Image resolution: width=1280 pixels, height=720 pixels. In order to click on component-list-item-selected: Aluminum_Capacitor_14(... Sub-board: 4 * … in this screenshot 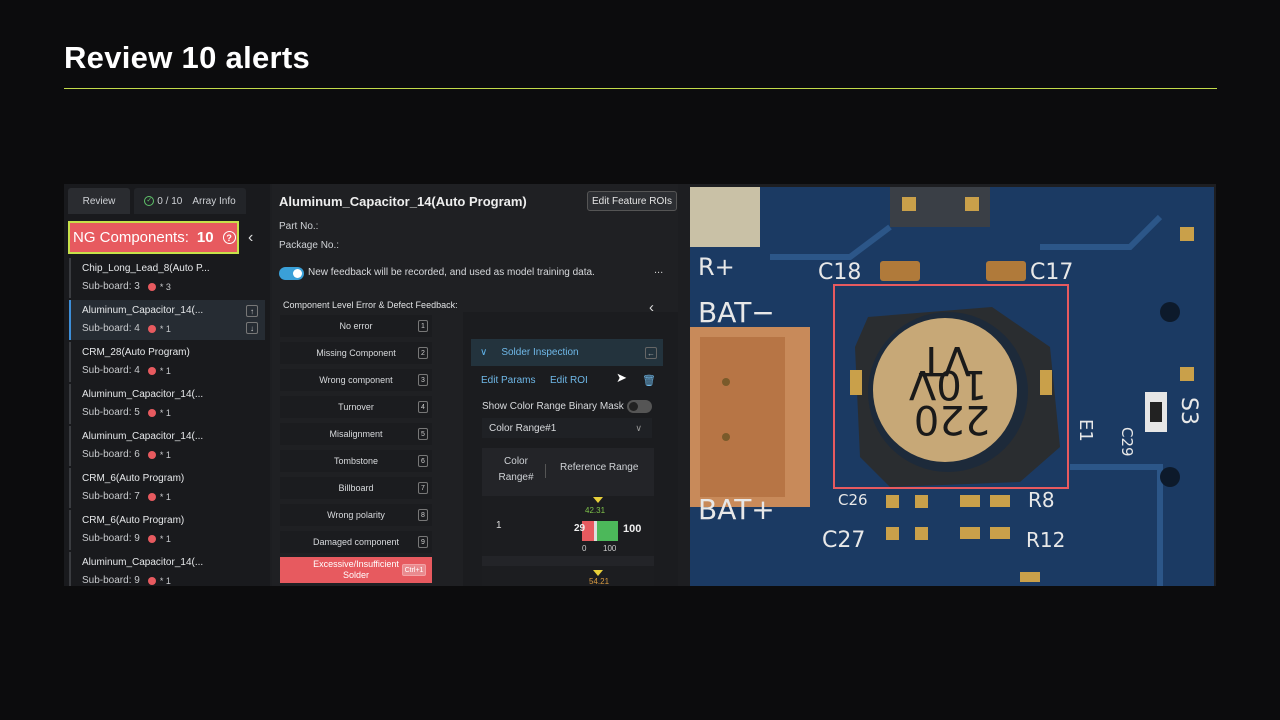, I will do `click(167, 320)`.